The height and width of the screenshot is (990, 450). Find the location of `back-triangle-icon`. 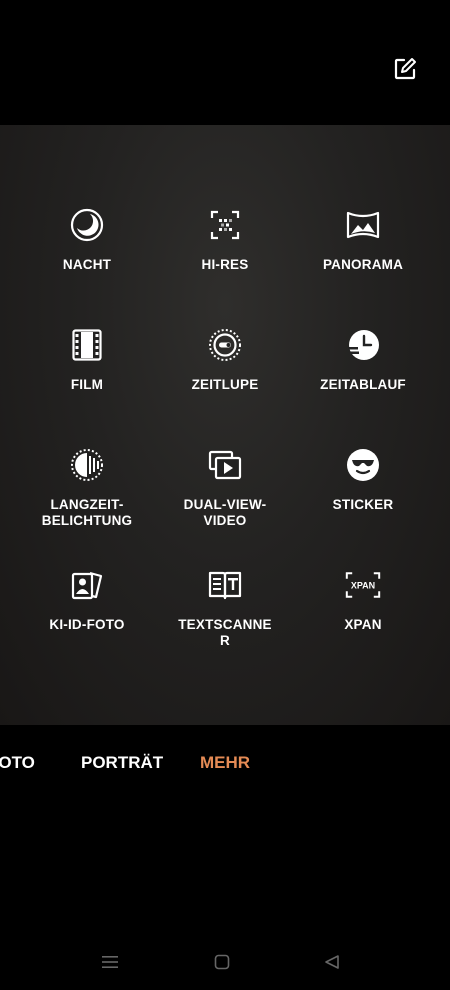

back-triangle-icon is located at coordinates (332, 962).